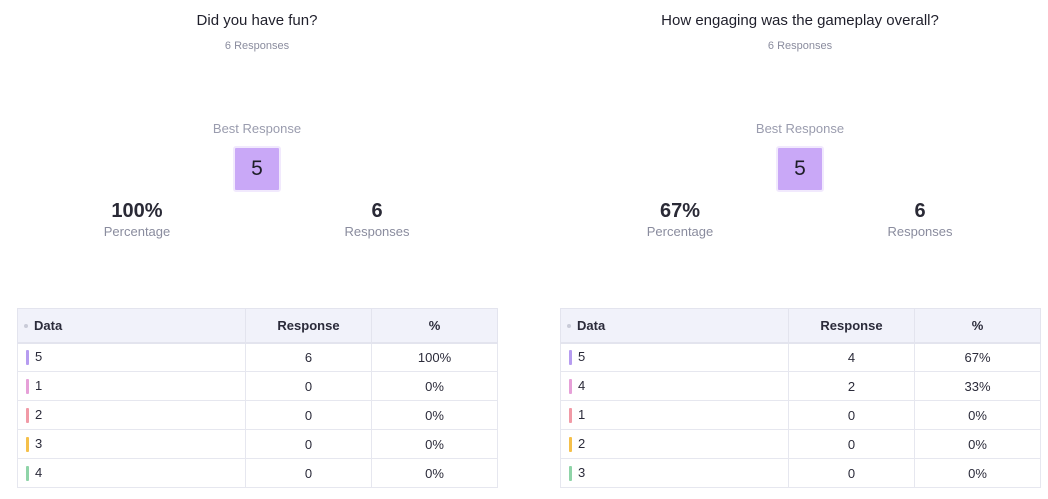 This screenshot has height=499, width=1048. I want to click on percentage-stat: 67% Percentage, so click(680, 219).